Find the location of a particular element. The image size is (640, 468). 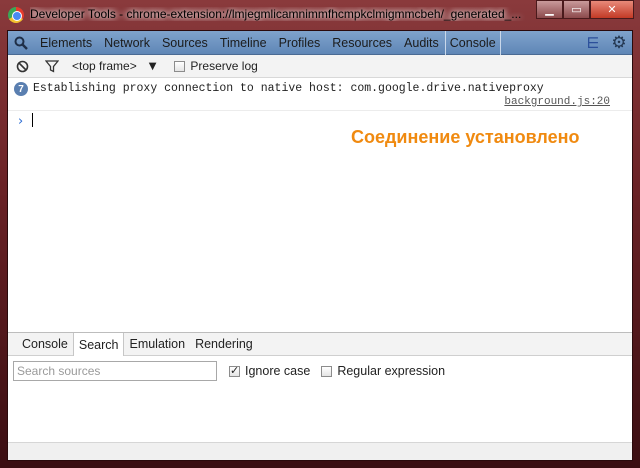

search-sources-input is located at coordinates (115, 371).